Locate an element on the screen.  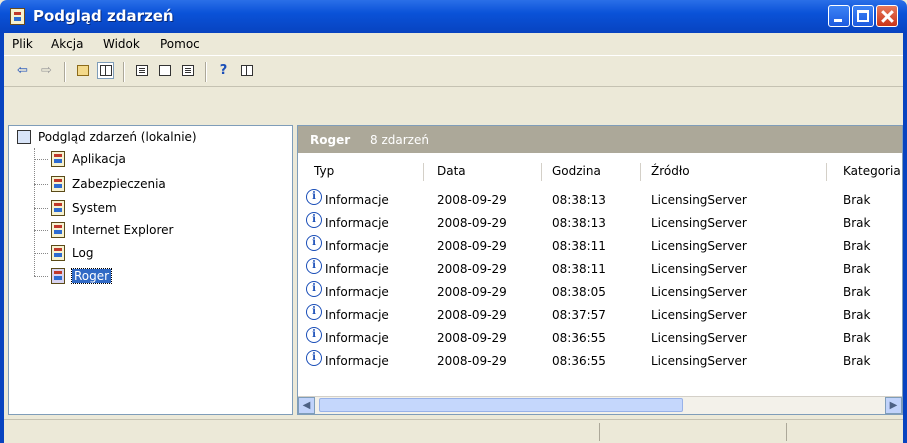
cell-godzina: 08:37:57 is located at coordinates (579, 315).